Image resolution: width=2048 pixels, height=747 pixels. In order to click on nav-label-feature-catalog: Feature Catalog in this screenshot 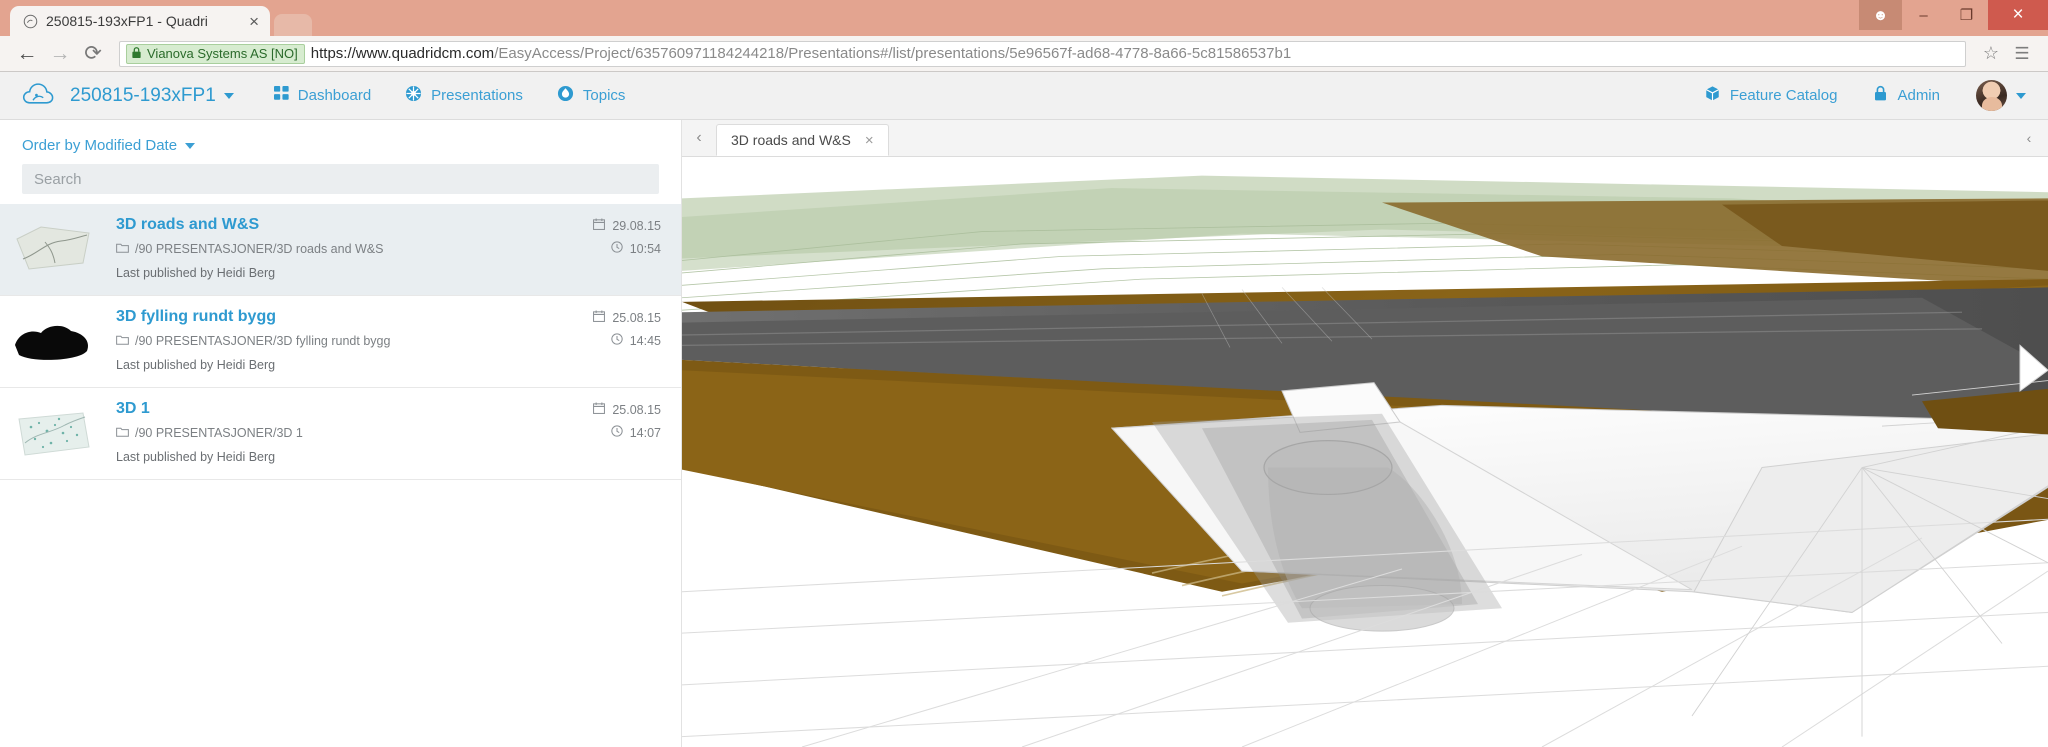, I will do `click(1783, 95)`.